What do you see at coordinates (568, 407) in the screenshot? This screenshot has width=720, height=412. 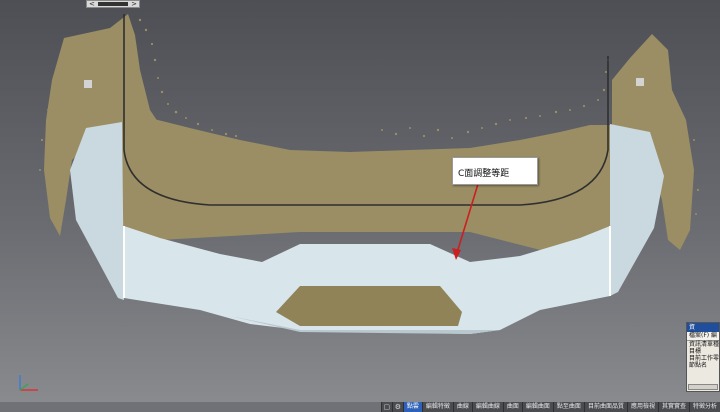 I see `mode-tab: 點至曲面` at bounding box center [568, 407].